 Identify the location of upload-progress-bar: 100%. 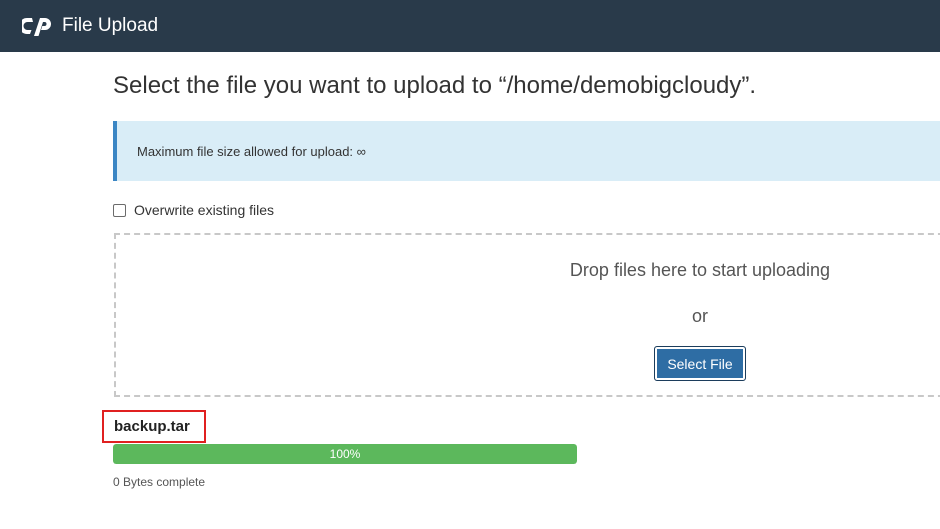
(345, 454).